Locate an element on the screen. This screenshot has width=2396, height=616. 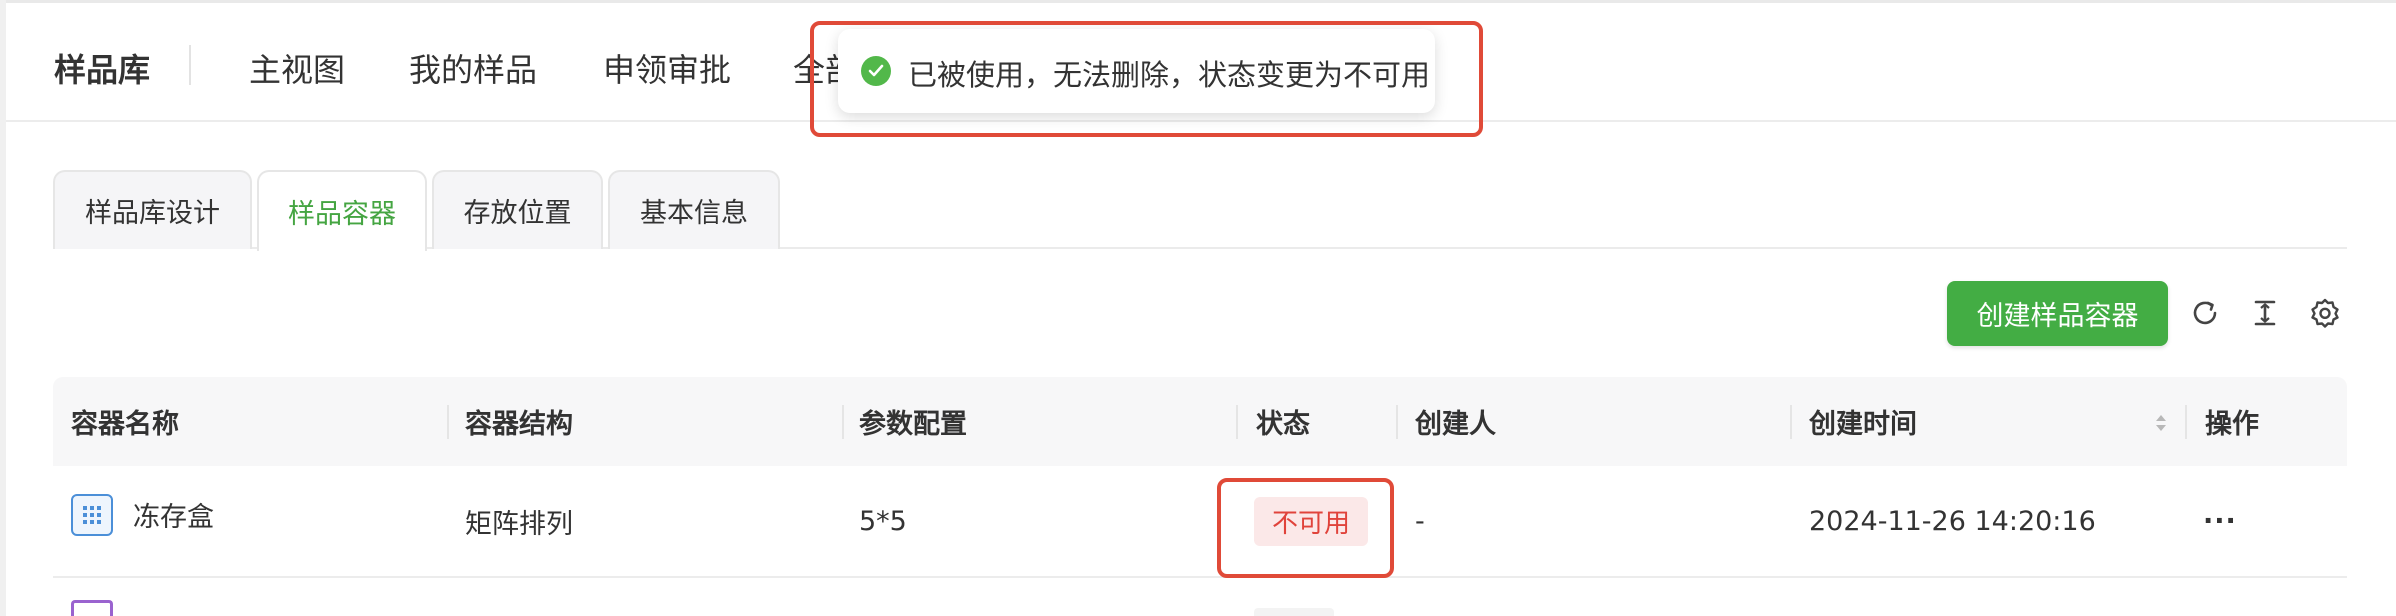
create-container-button: 创建样品容器 is located at coordinates (2057, 313).